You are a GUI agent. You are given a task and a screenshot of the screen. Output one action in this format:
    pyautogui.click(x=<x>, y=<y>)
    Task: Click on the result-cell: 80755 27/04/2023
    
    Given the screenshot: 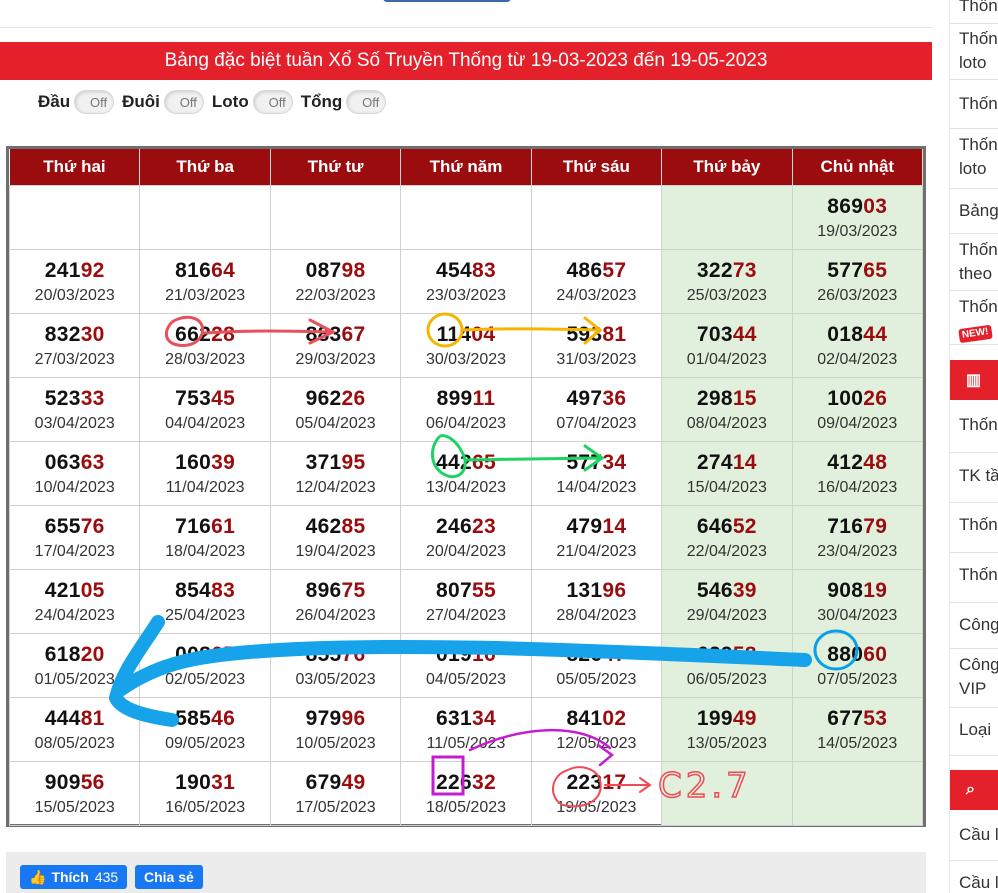 What is the action you would take?
    pyautogui.click(x=466, y=601)
    